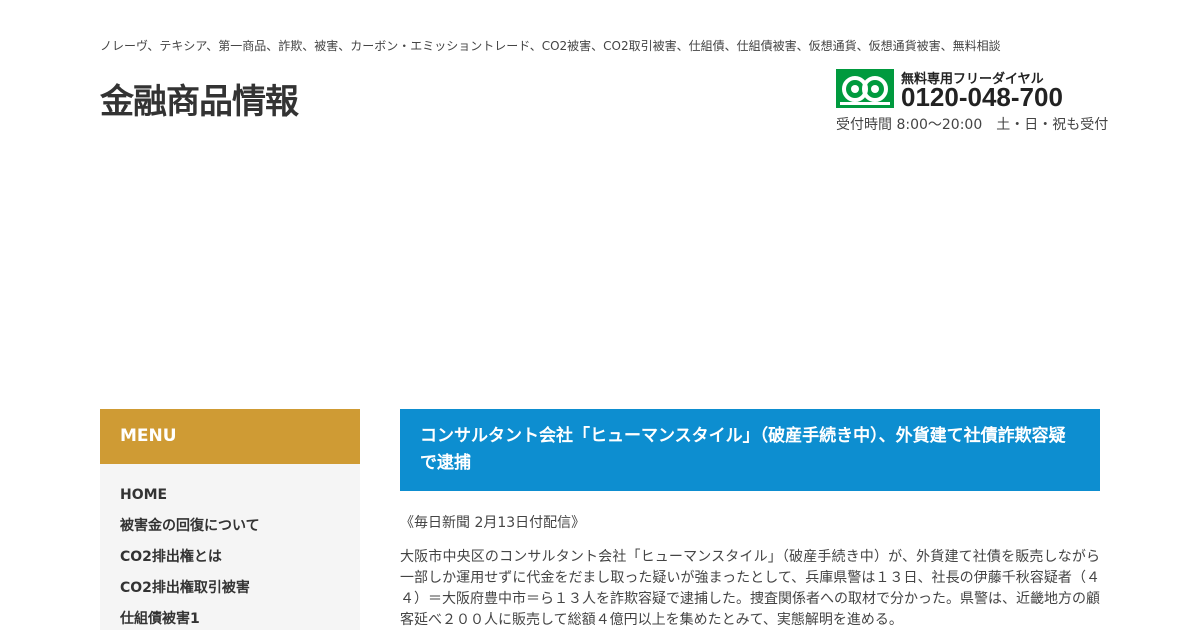  I want to click on menu-title: MENU, so click(230, 436).